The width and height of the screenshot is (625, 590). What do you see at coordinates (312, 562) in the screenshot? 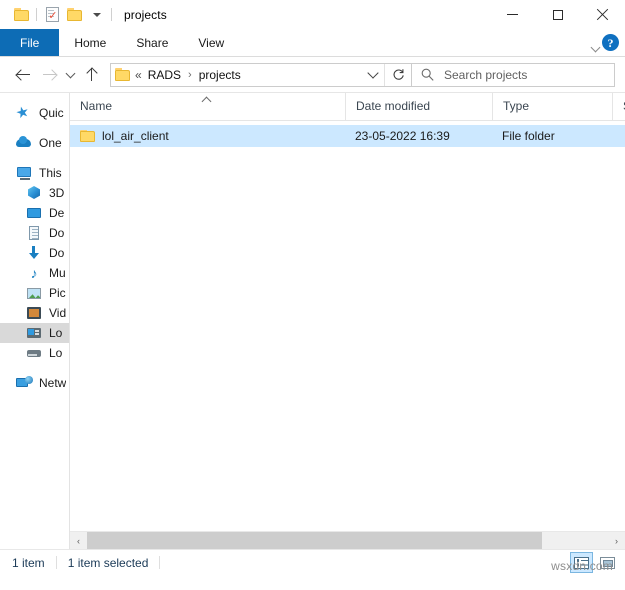
I see `status-bar: 1 item 1 item selected wsxdn.com` at bounding box center [312, 562].